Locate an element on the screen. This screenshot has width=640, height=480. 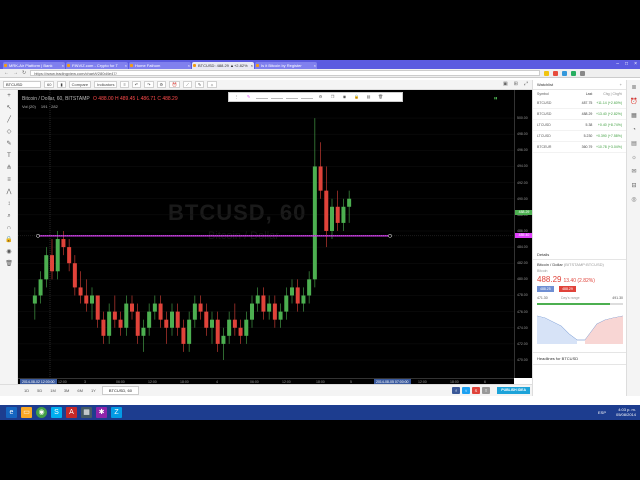
bar-style-icon: ▮ is located at coordinates (61, 84).